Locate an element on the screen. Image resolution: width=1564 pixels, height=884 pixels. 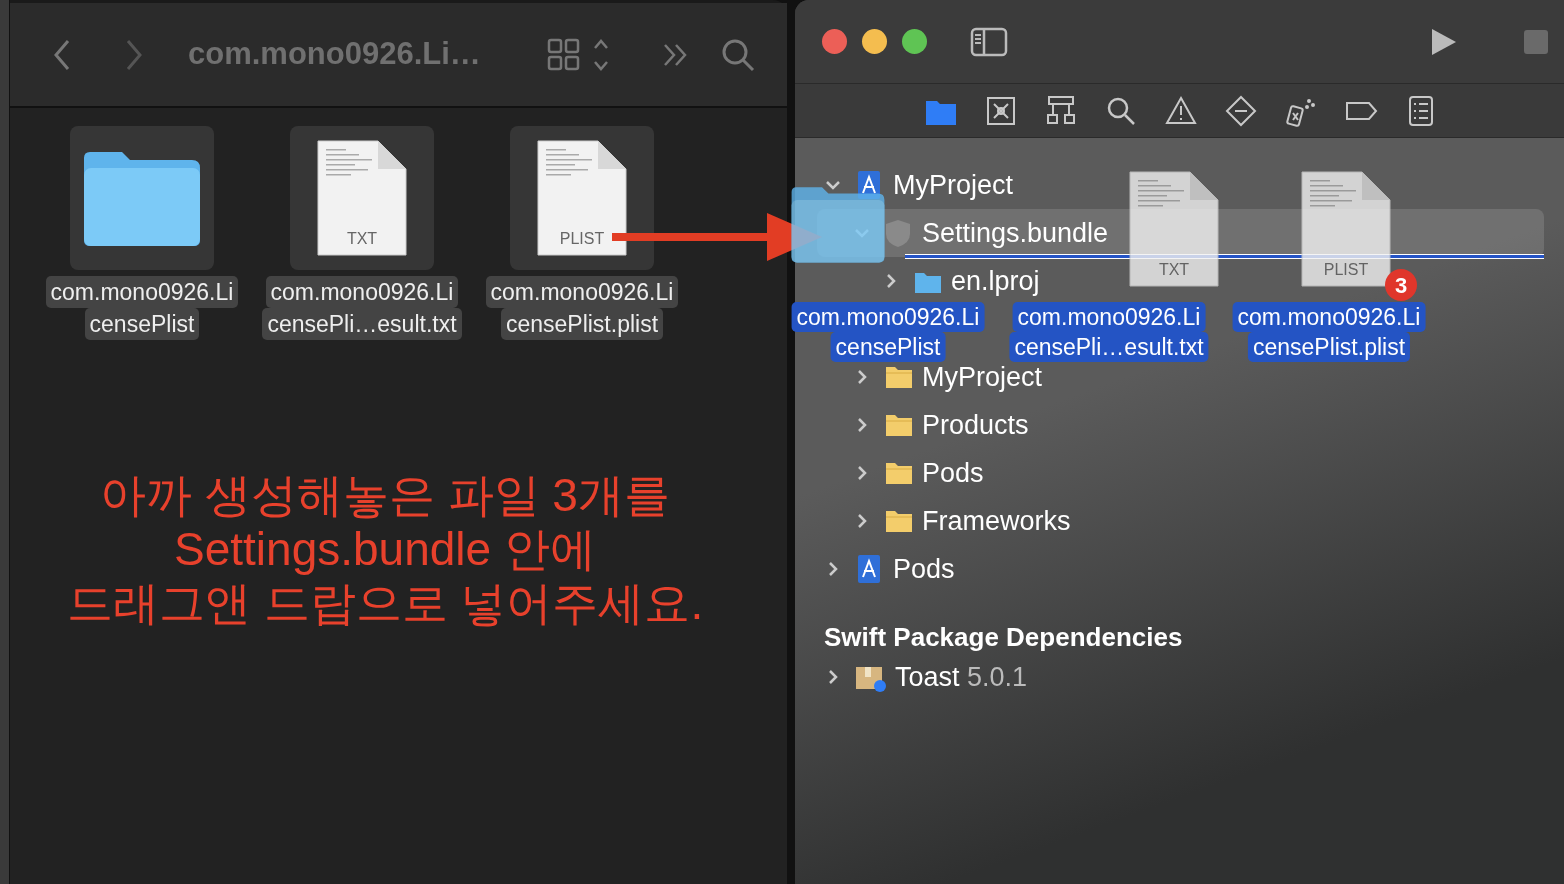
file-tile: TXT is located at coordinates (362, 198).